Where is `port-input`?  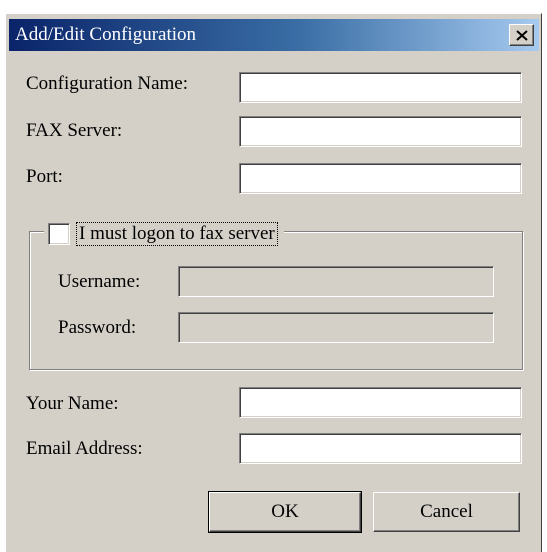
port-input is located at coordinates (380, 178).